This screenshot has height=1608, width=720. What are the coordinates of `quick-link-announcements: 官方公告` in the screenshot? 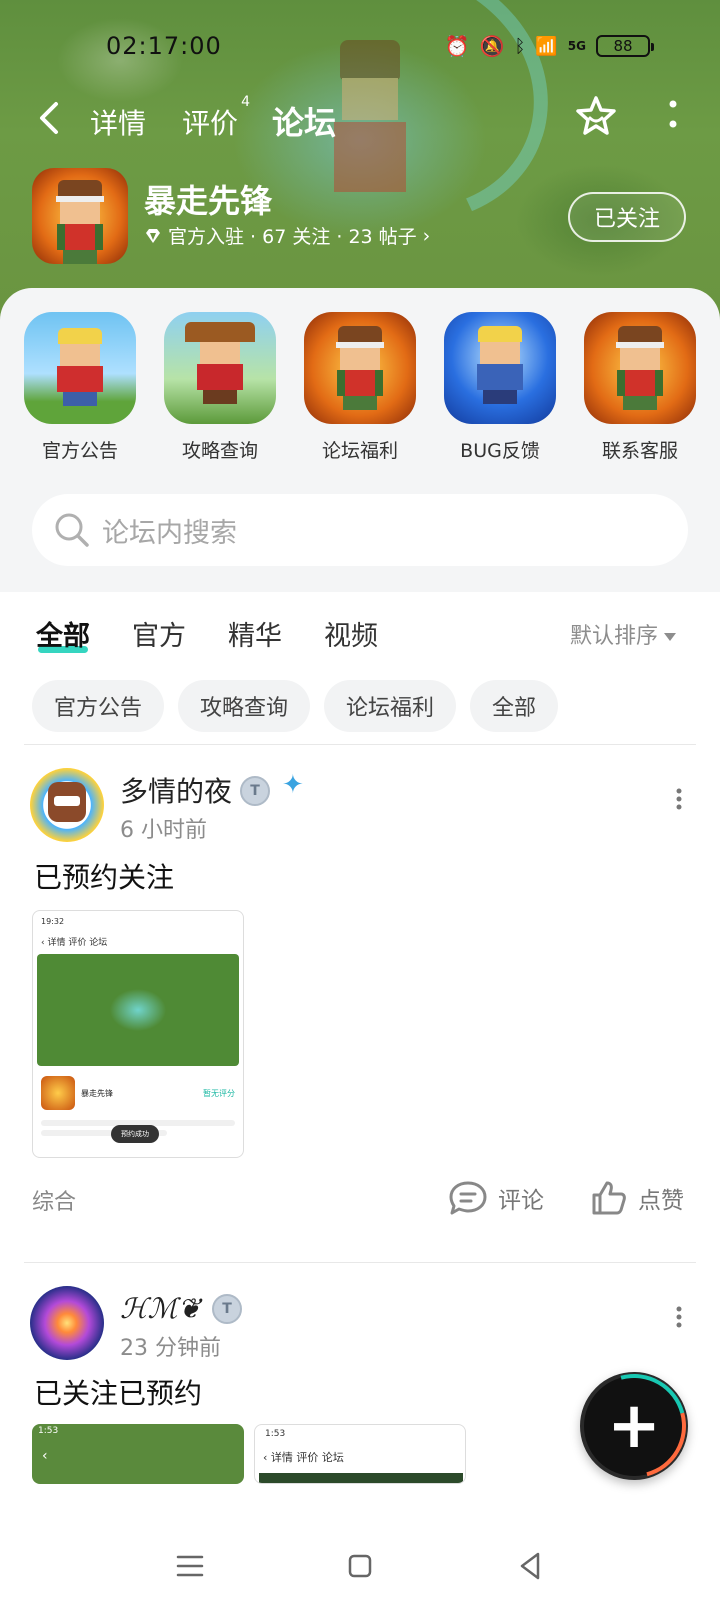 It's located at (80, 387).